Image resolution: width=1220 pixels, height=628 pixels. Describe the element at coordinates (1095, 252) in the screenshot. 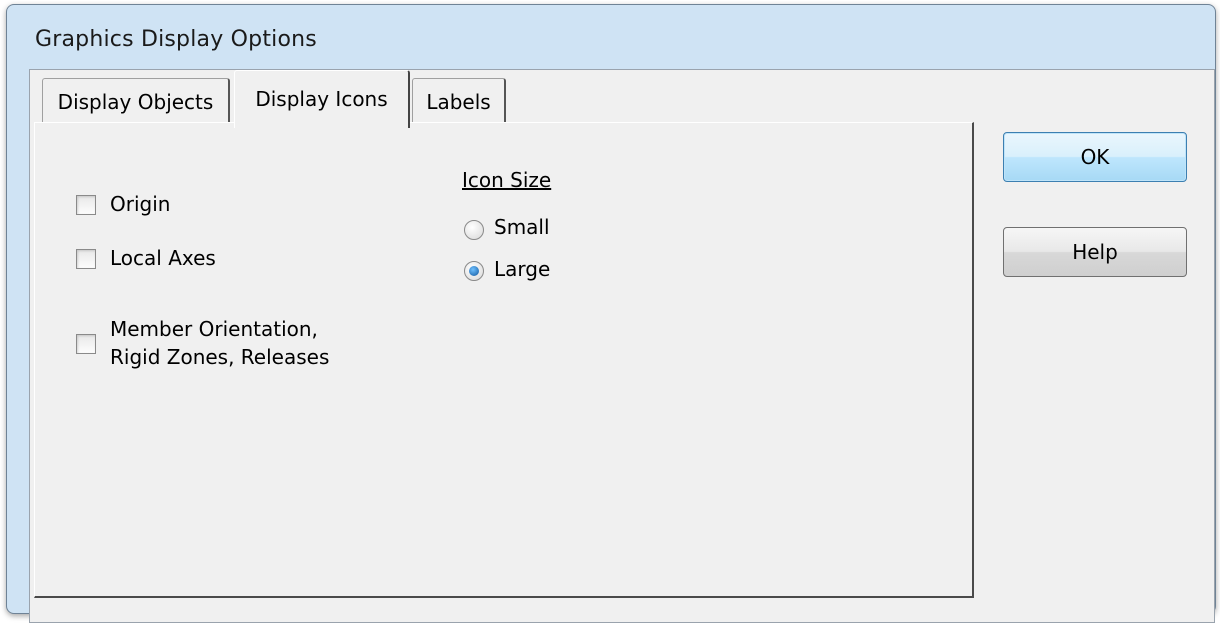

I see `help-button: Help` at that location.